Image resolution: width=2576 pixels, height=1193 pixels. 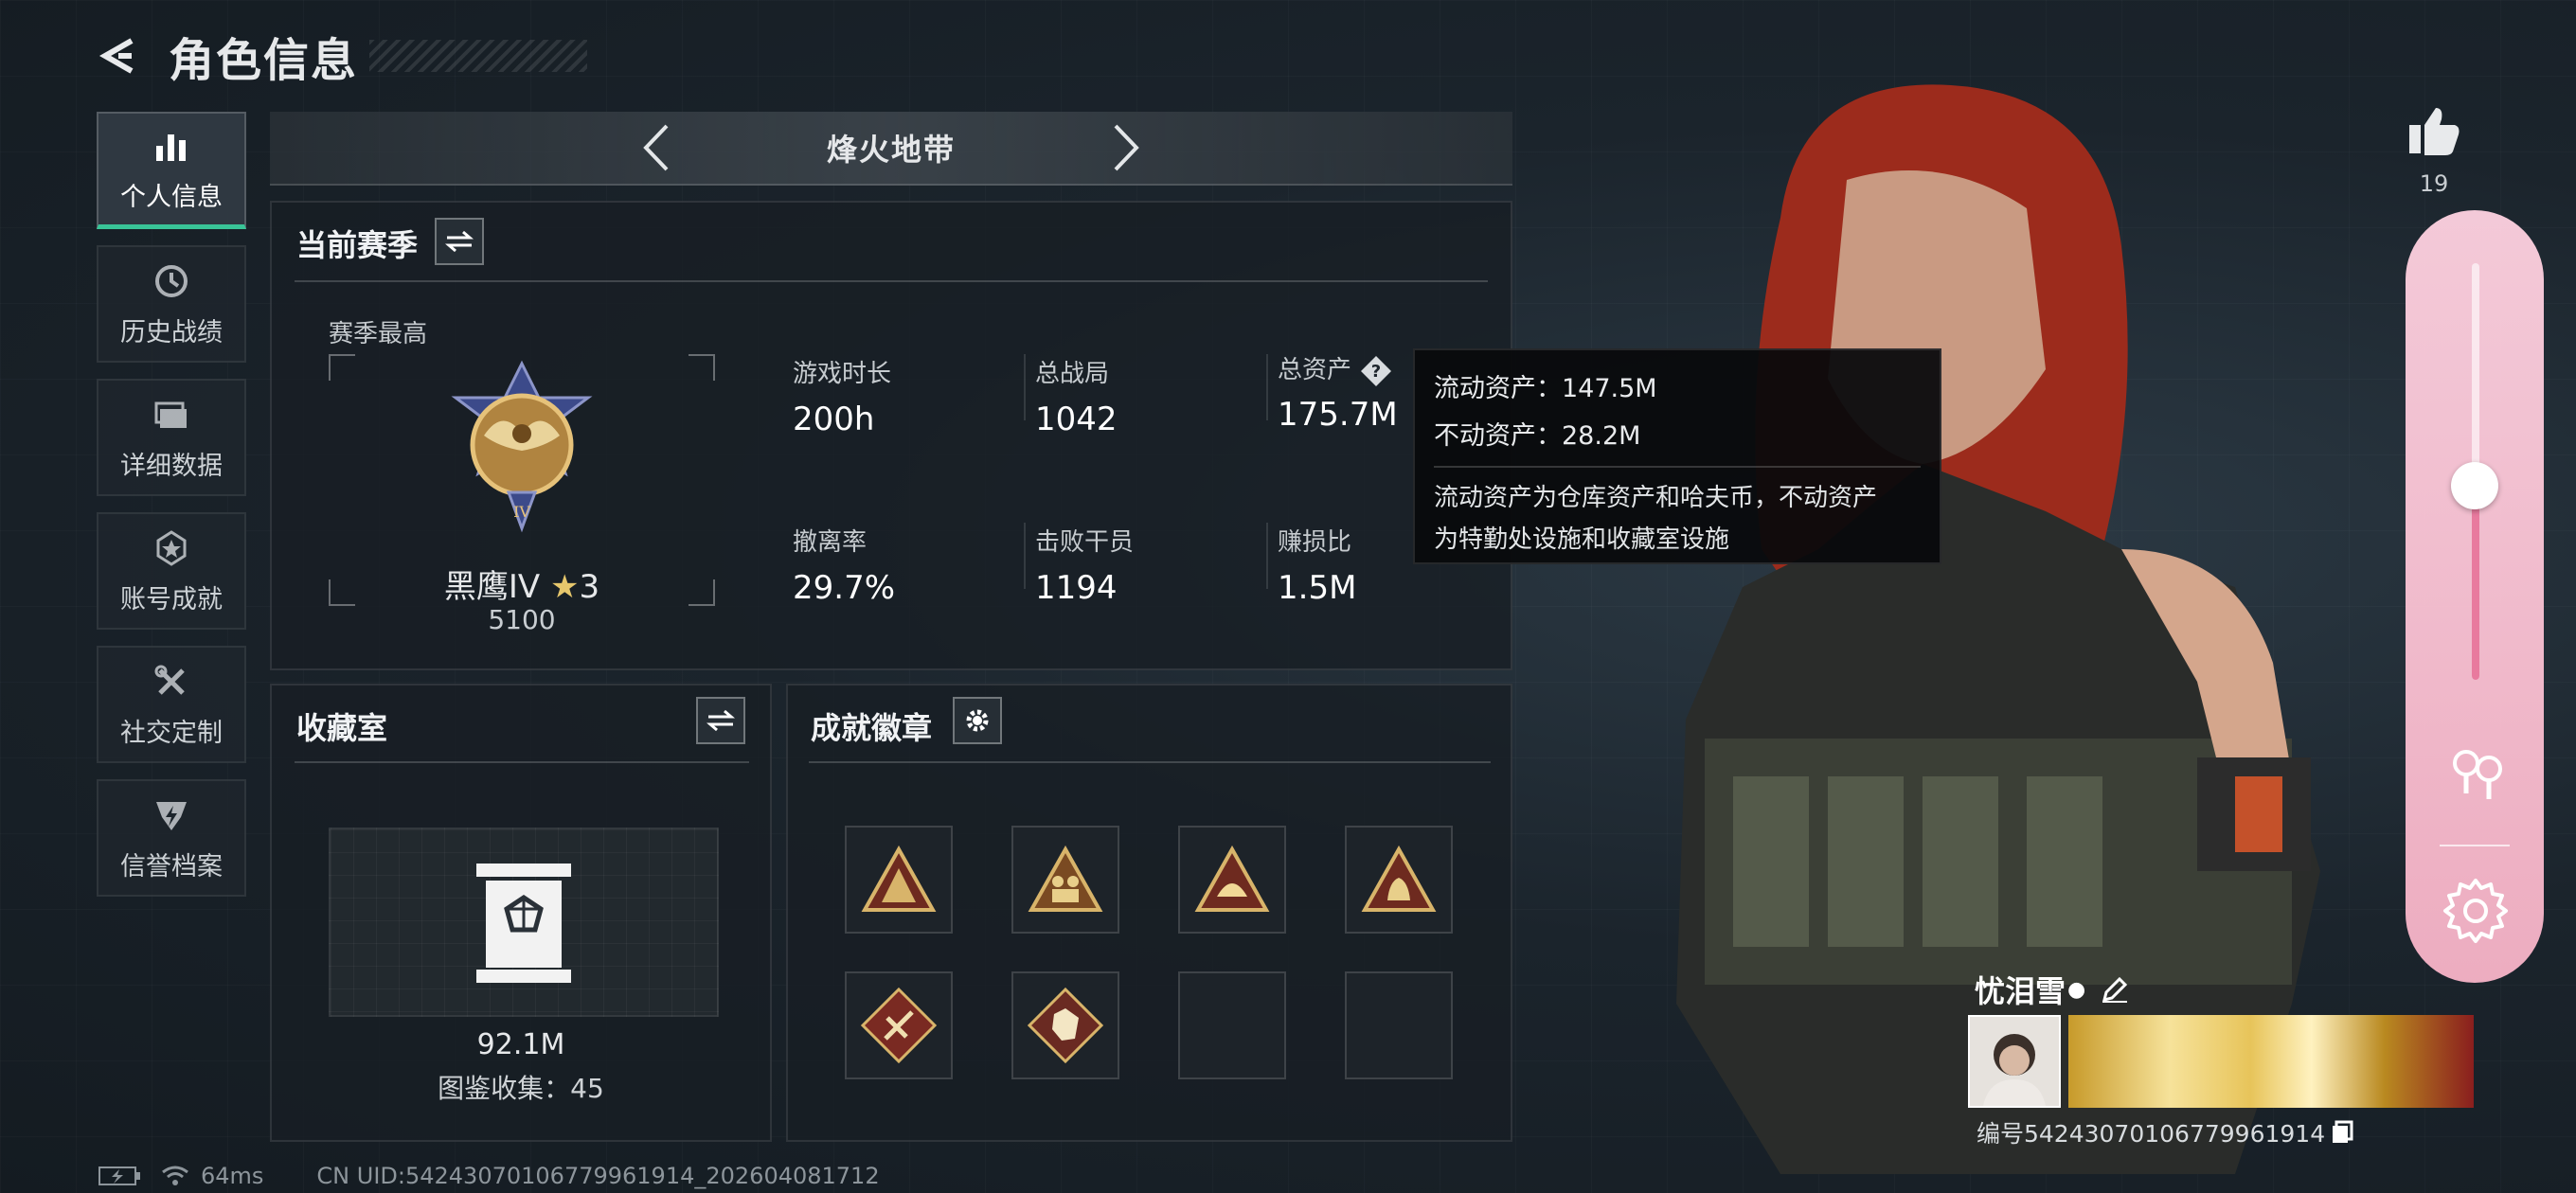 I want to click on collection-value: 92.1M, so click(x=520, y=1044).